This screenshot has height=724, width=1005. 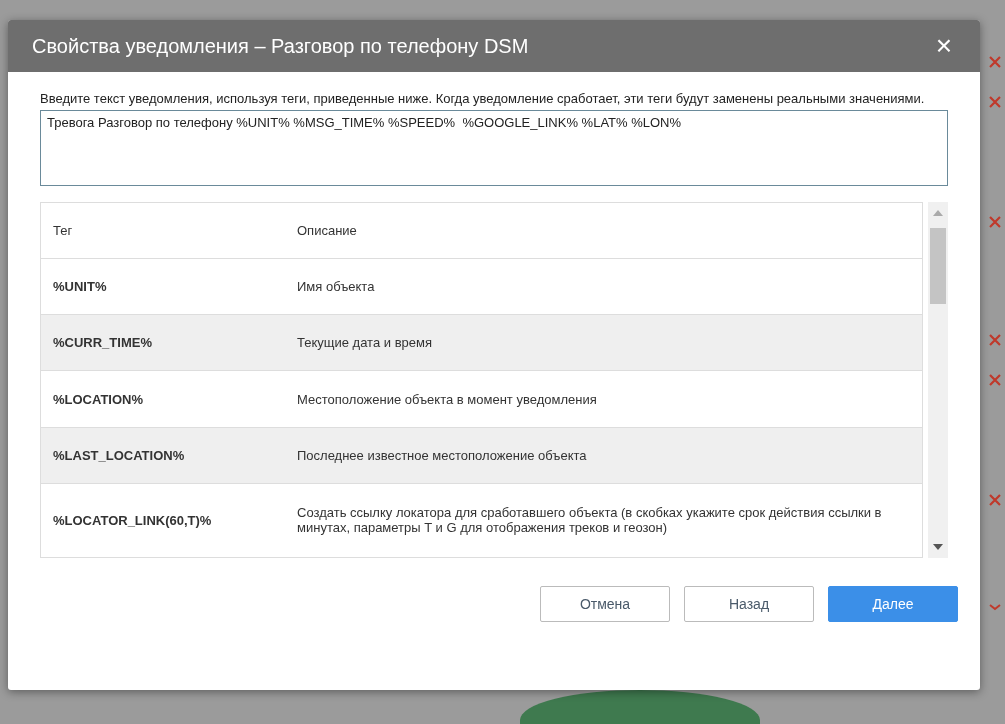 What do you see at coordinates (162, 520) in the screenshot?
I see `tag-cell: %LOCATOR_LINK(60,T)%` at bounding box center [162, 520].